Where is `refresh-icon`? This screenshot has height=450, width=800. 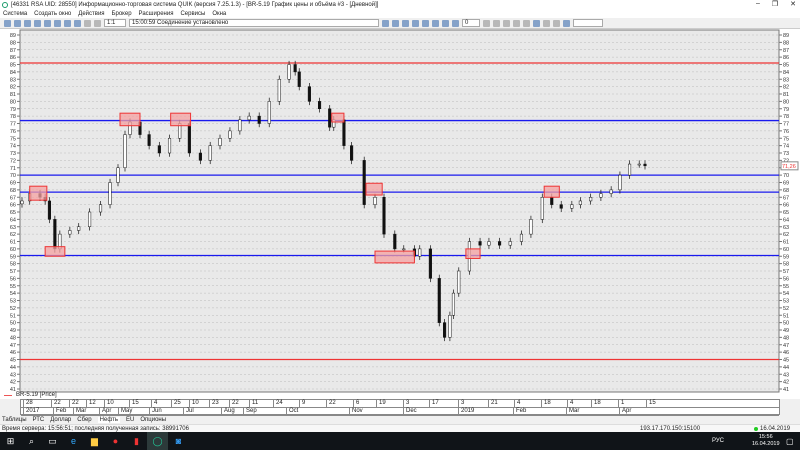
refresh-icon is located at coordinates (27, 23).